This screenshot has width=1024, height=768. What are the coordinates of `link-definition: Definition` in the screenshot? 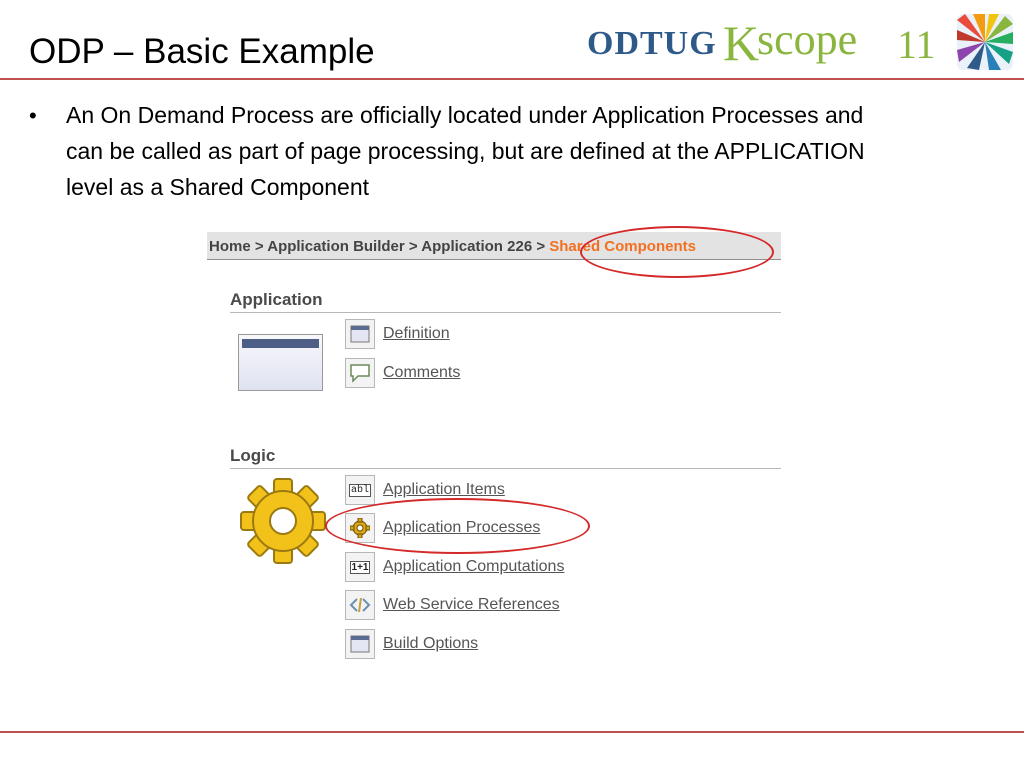 It's located at (397, 334).